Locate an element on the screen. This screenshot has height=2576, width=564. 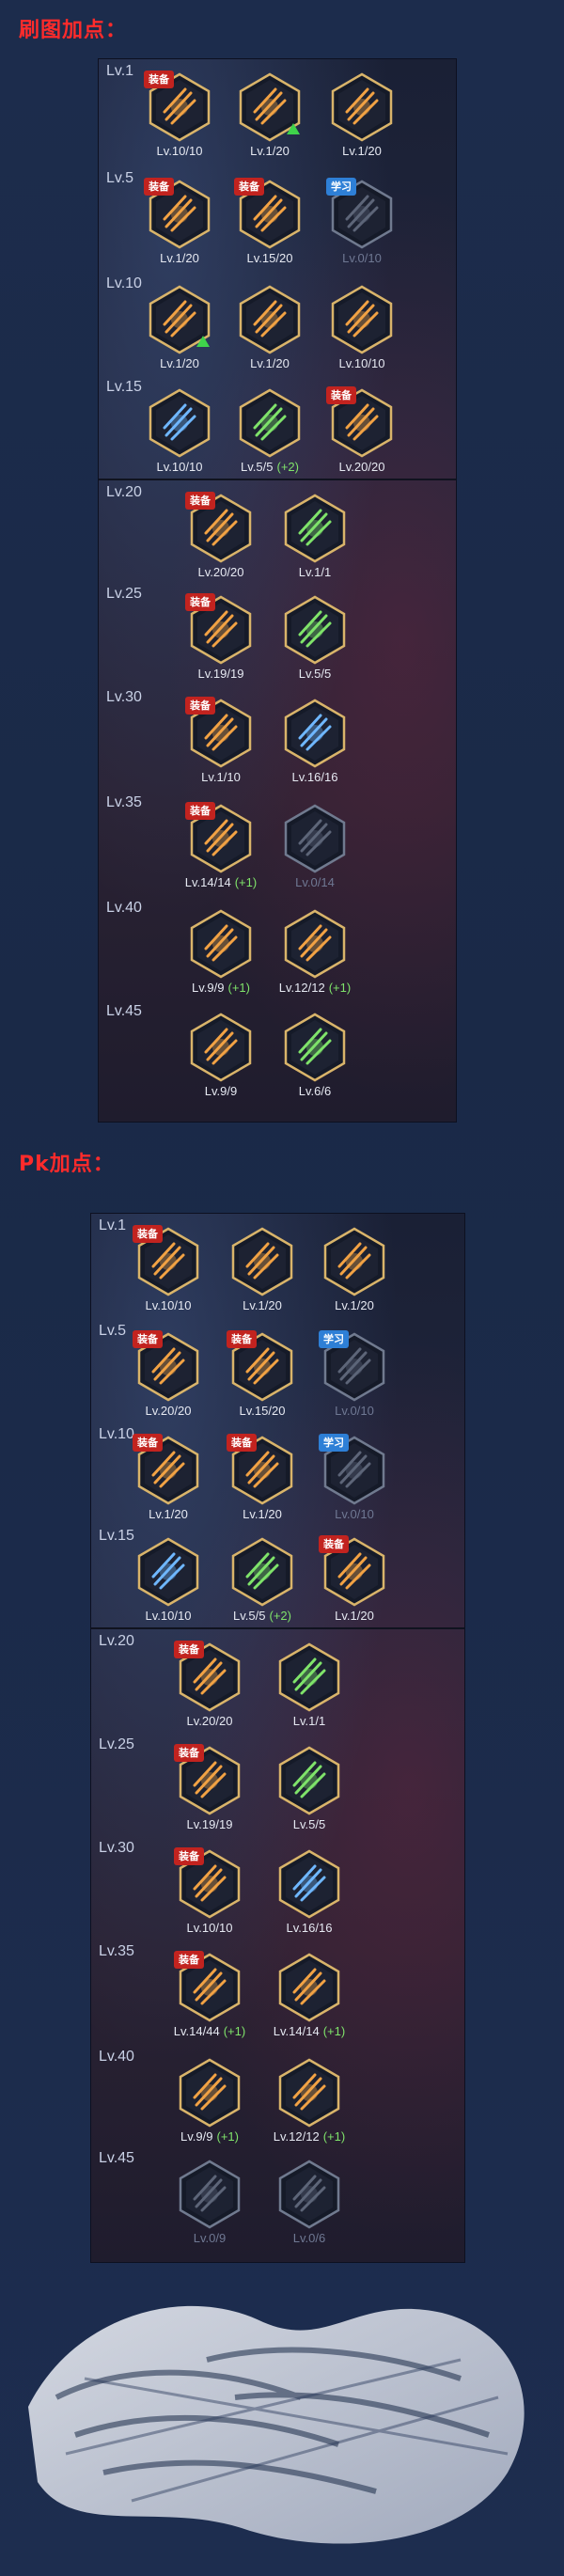
skill-level-text: Lv.10/10 is located at coordinates (168, 1616).